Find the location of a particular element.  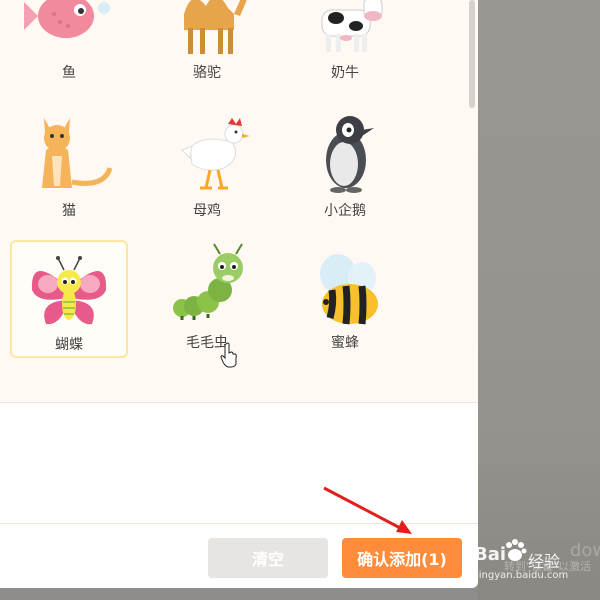

animal-tile-penguin: 小企鹅 is located at coordinates (345, 167).